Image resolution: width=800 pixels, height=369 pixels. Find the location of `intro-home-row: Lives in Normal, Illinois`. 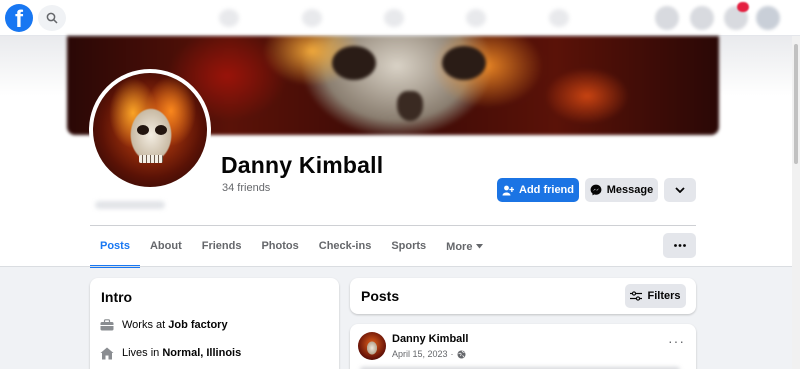

intro-home-row: Lives in Normal, Illinois is located at coordinates (170, 353).